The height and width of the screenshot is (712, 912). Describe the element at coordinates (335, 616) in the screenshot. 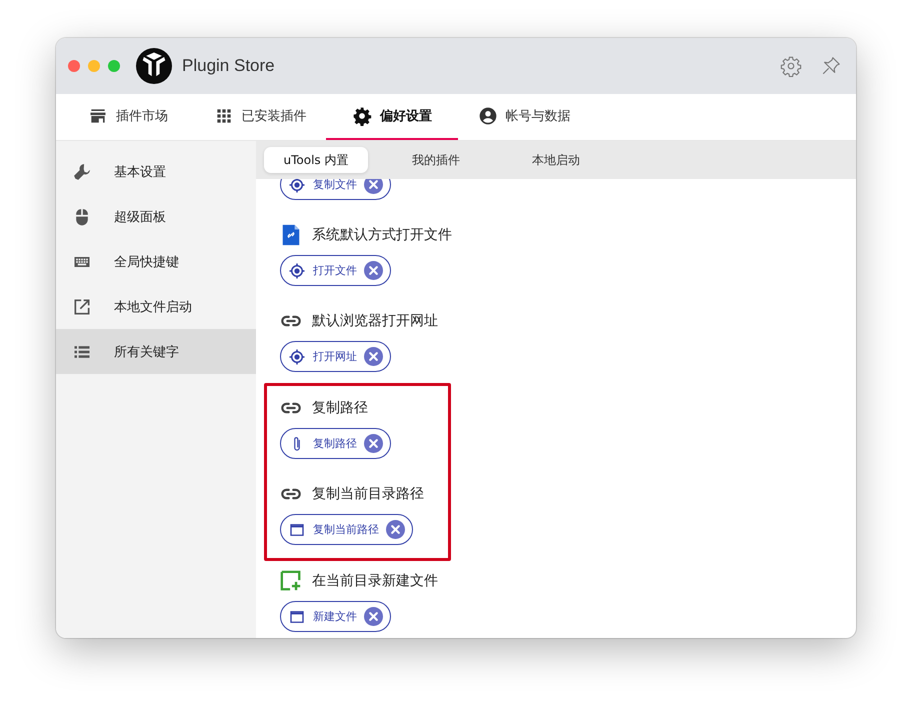

I see `keyword-chip: 新建文件` at that location.